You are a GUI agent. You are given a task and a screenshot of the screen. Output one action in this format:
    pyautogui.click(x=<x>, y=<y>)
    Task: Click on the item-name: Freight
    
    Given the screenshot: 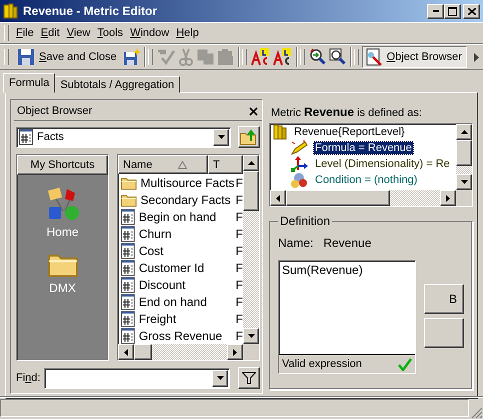 What is the action you would take?
    pyautogui.click(x=187, y=319)
    